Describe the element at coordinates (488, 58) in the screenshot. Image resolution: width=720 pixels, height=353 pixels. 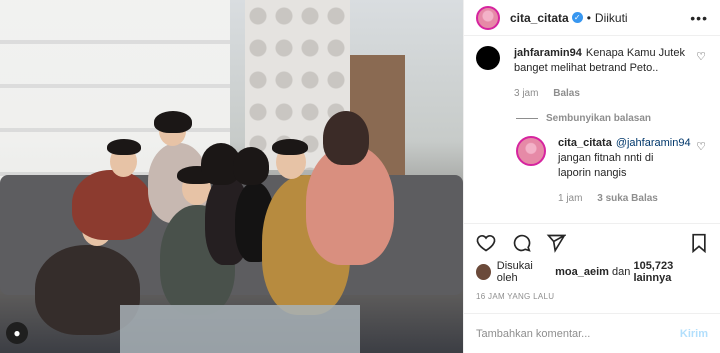
I see `commenter-avatar` at that location.